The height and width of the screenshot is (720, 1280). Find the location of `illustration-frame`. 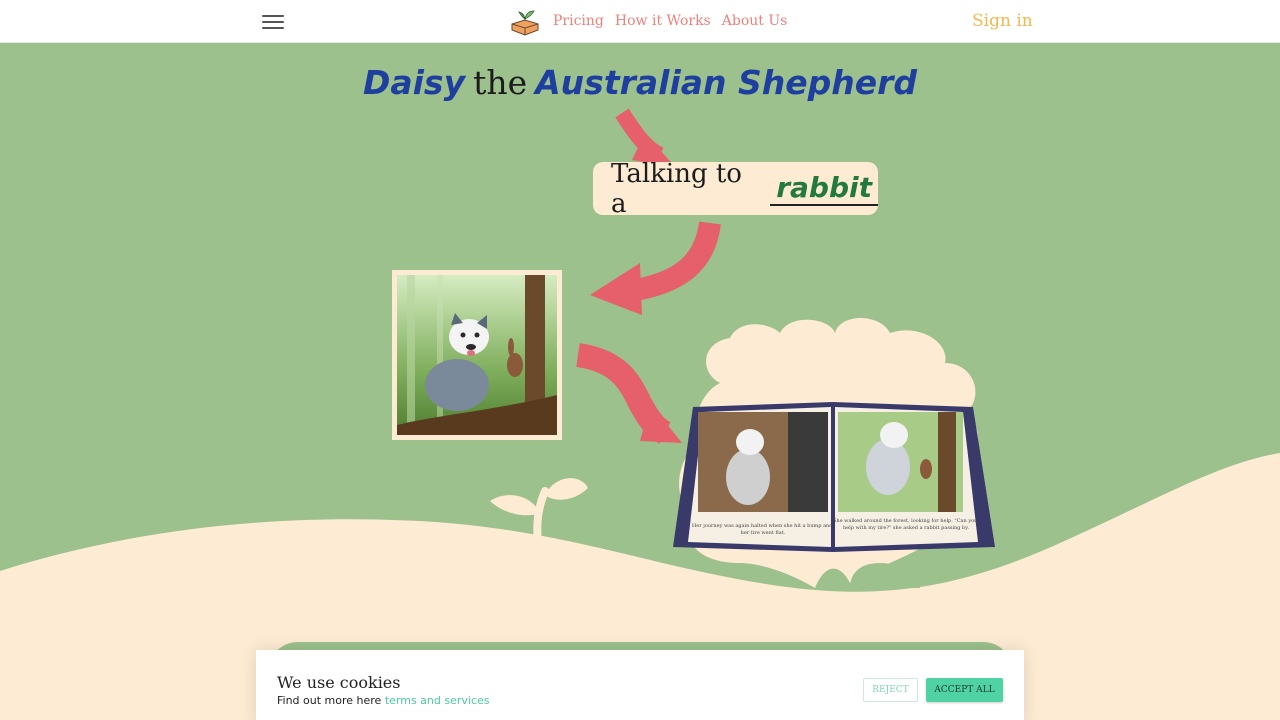

illustration-frame is located at coordinates (477, 355).